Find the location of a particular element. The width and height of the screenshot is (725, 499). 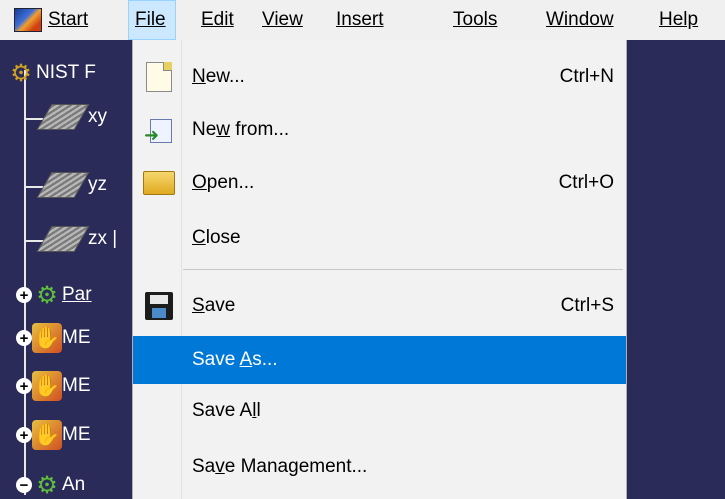

tree-node-yz: yz is located at coordinates (71, 185).